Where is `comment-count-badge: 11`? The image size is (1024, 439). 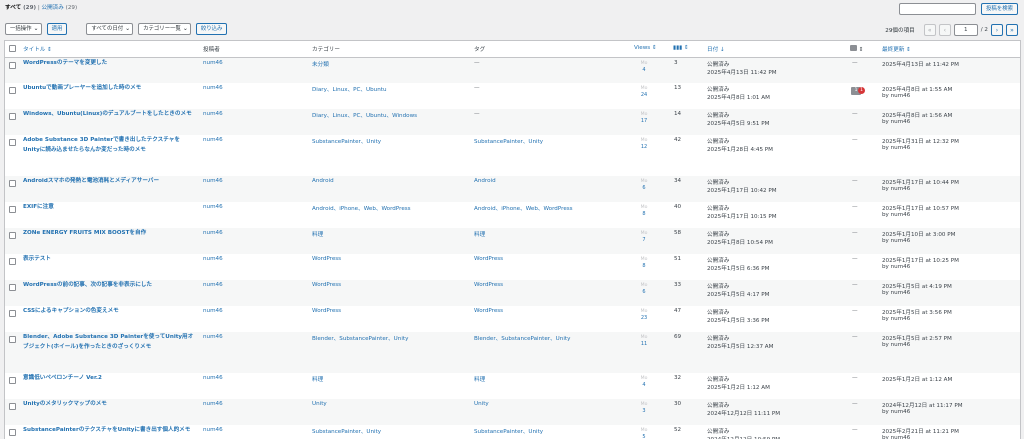 comment-count-badge: 11 is located at coordinates (858, 91).